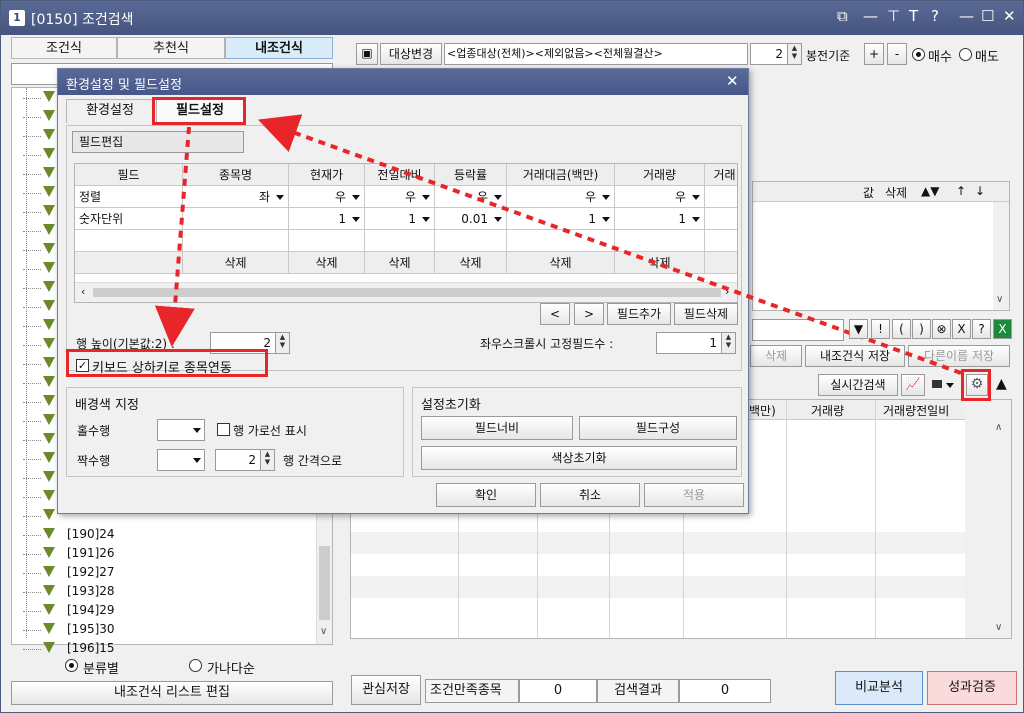 Image resolution: width=1024 pixels, height=713 pixels. I want to click on tree-item-label: [196]15, so click(91, 648).